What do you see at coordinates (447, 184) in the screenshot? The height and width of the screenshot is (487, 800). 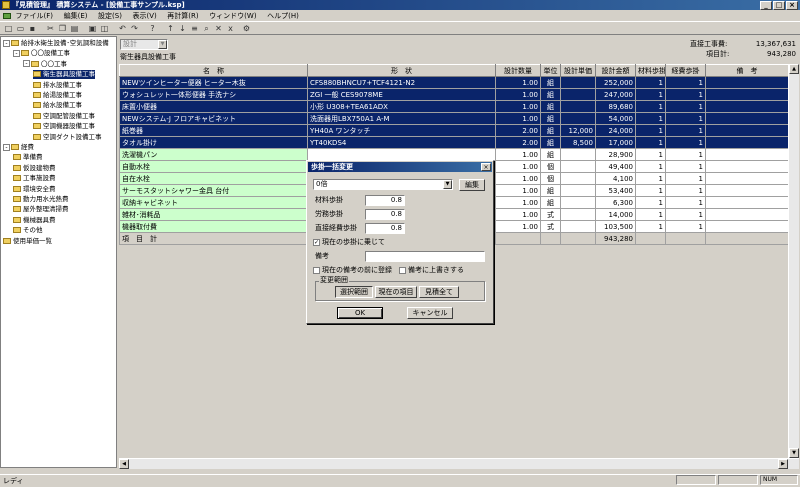 I see `chevron-down-icon: ▼` at bounding box center [447, 184].